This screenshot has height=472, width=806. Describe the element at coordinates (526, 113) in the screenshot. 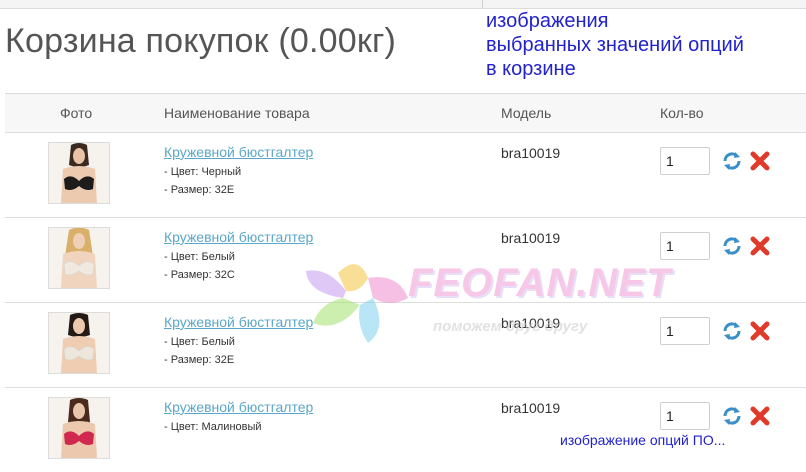

I see `header-model: Модель` at that location.